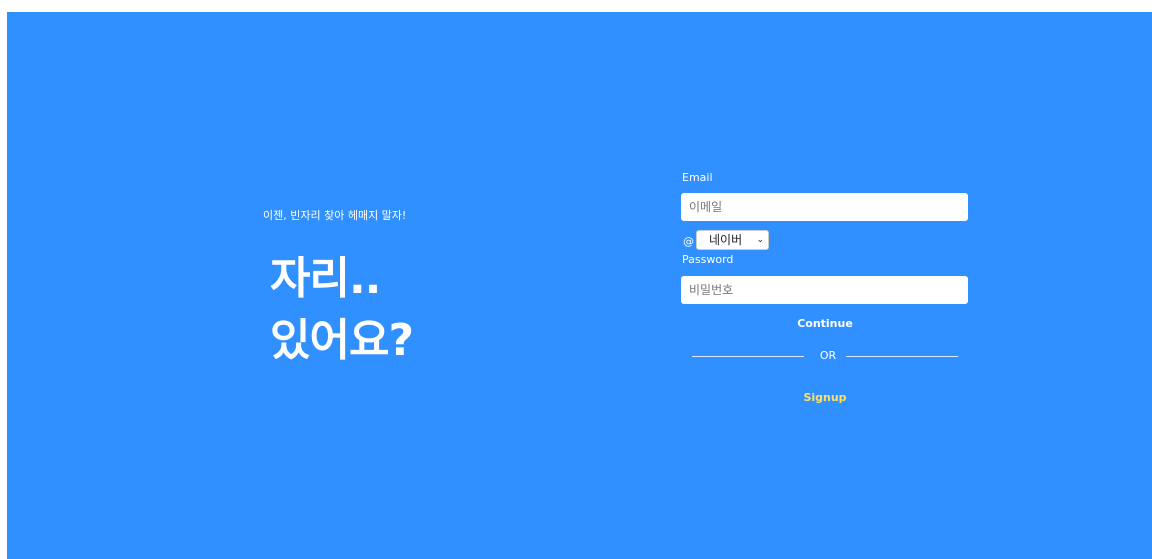 This screenshot has height=559, width=1152. Describe the element at coordinates (748, 356) in the screenshot. I see `divider-left` at that location.